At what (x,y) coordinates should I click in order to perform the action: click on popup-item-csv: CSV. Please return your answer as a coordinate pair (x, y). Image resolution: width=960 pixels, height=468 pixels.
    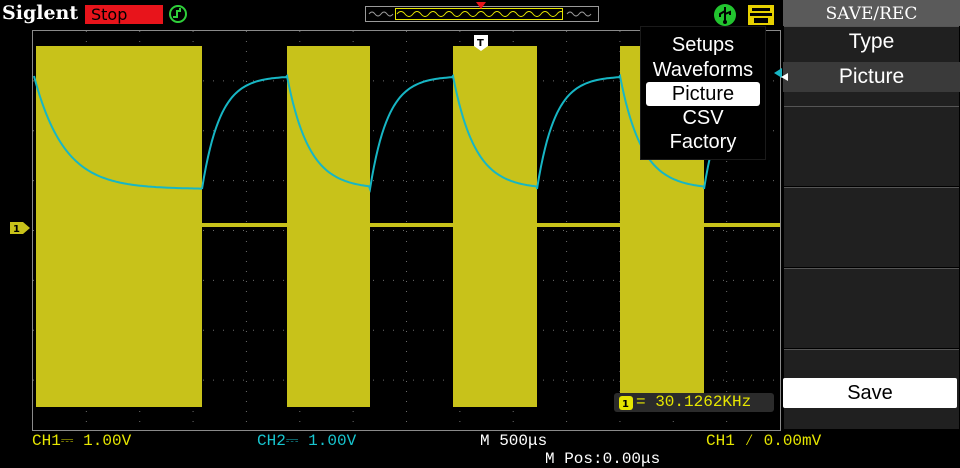
    Looking at the image, I should click on (703, 118).